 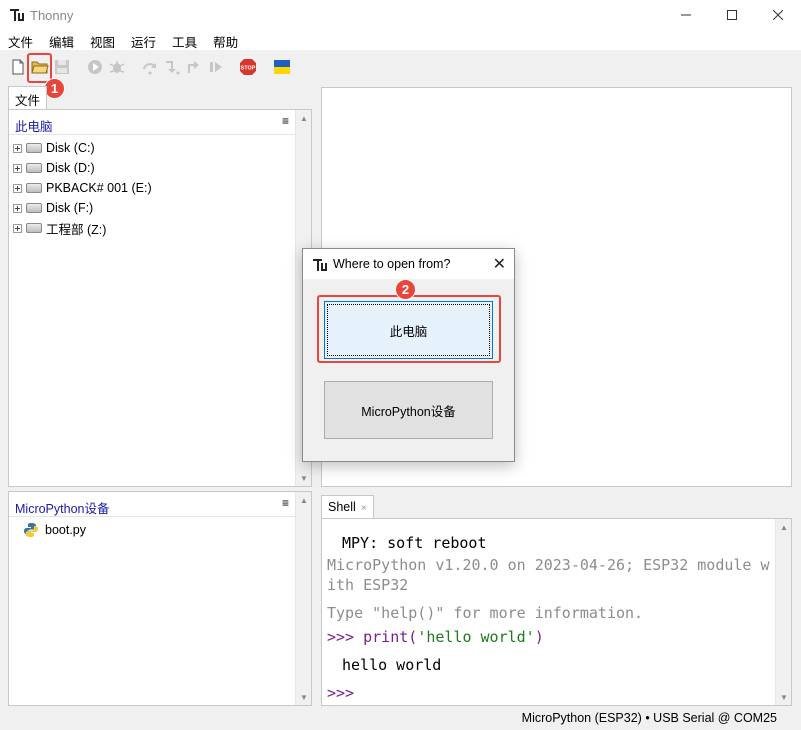 I want to click on annotation-badge-1: 1, so click(x=54, y=88).